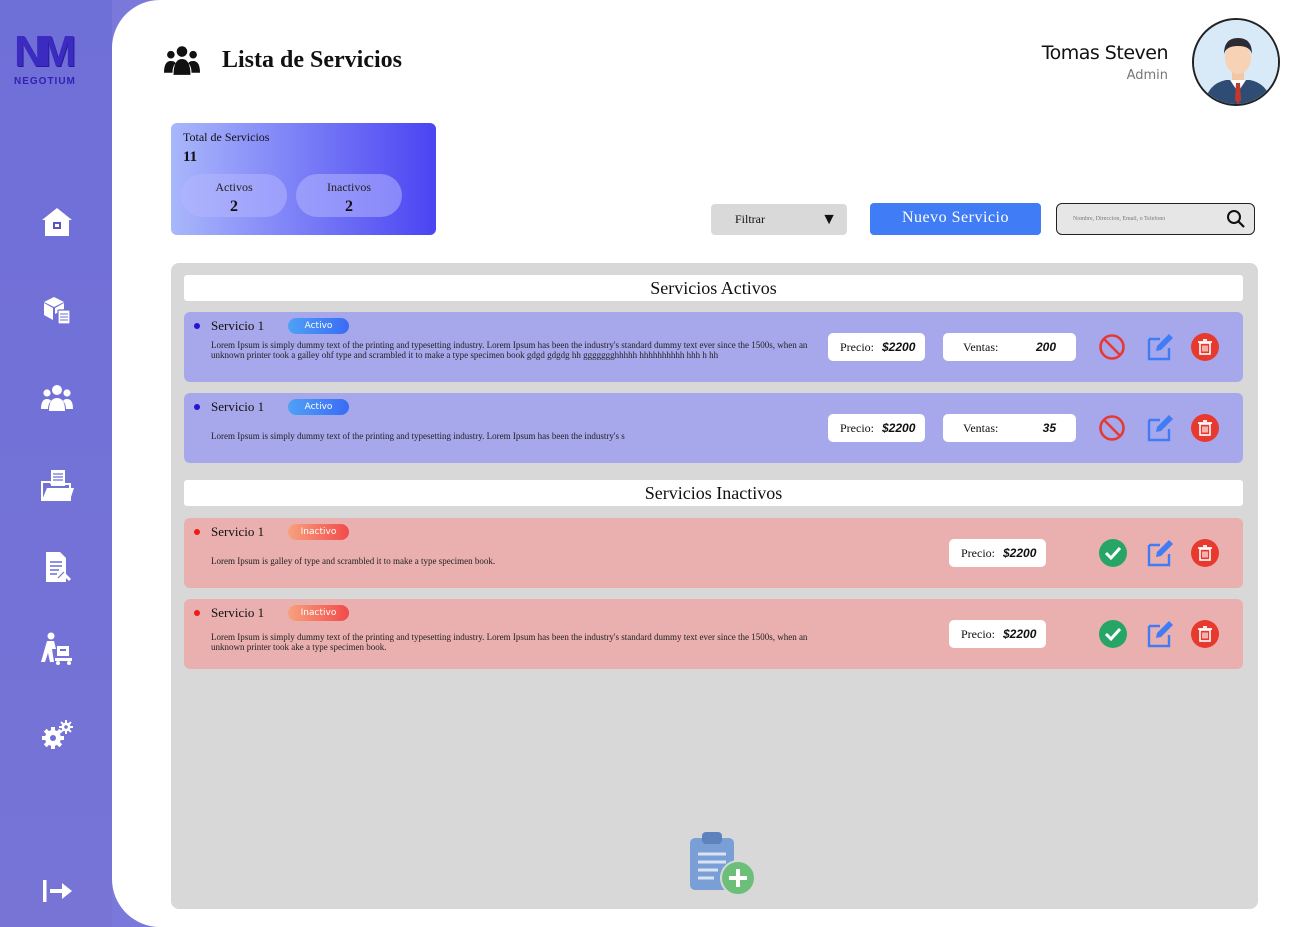  I want to click on inactive-count-label: Inactivos, so click(349, 187).